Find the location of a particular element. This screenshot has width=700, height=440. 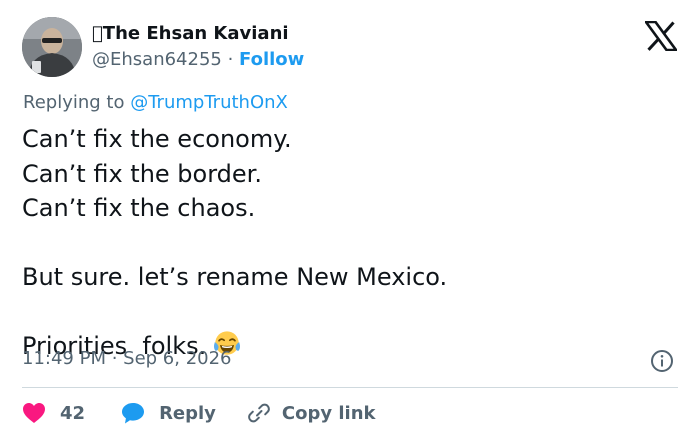

link-icon is located at coordinates (259, 413).